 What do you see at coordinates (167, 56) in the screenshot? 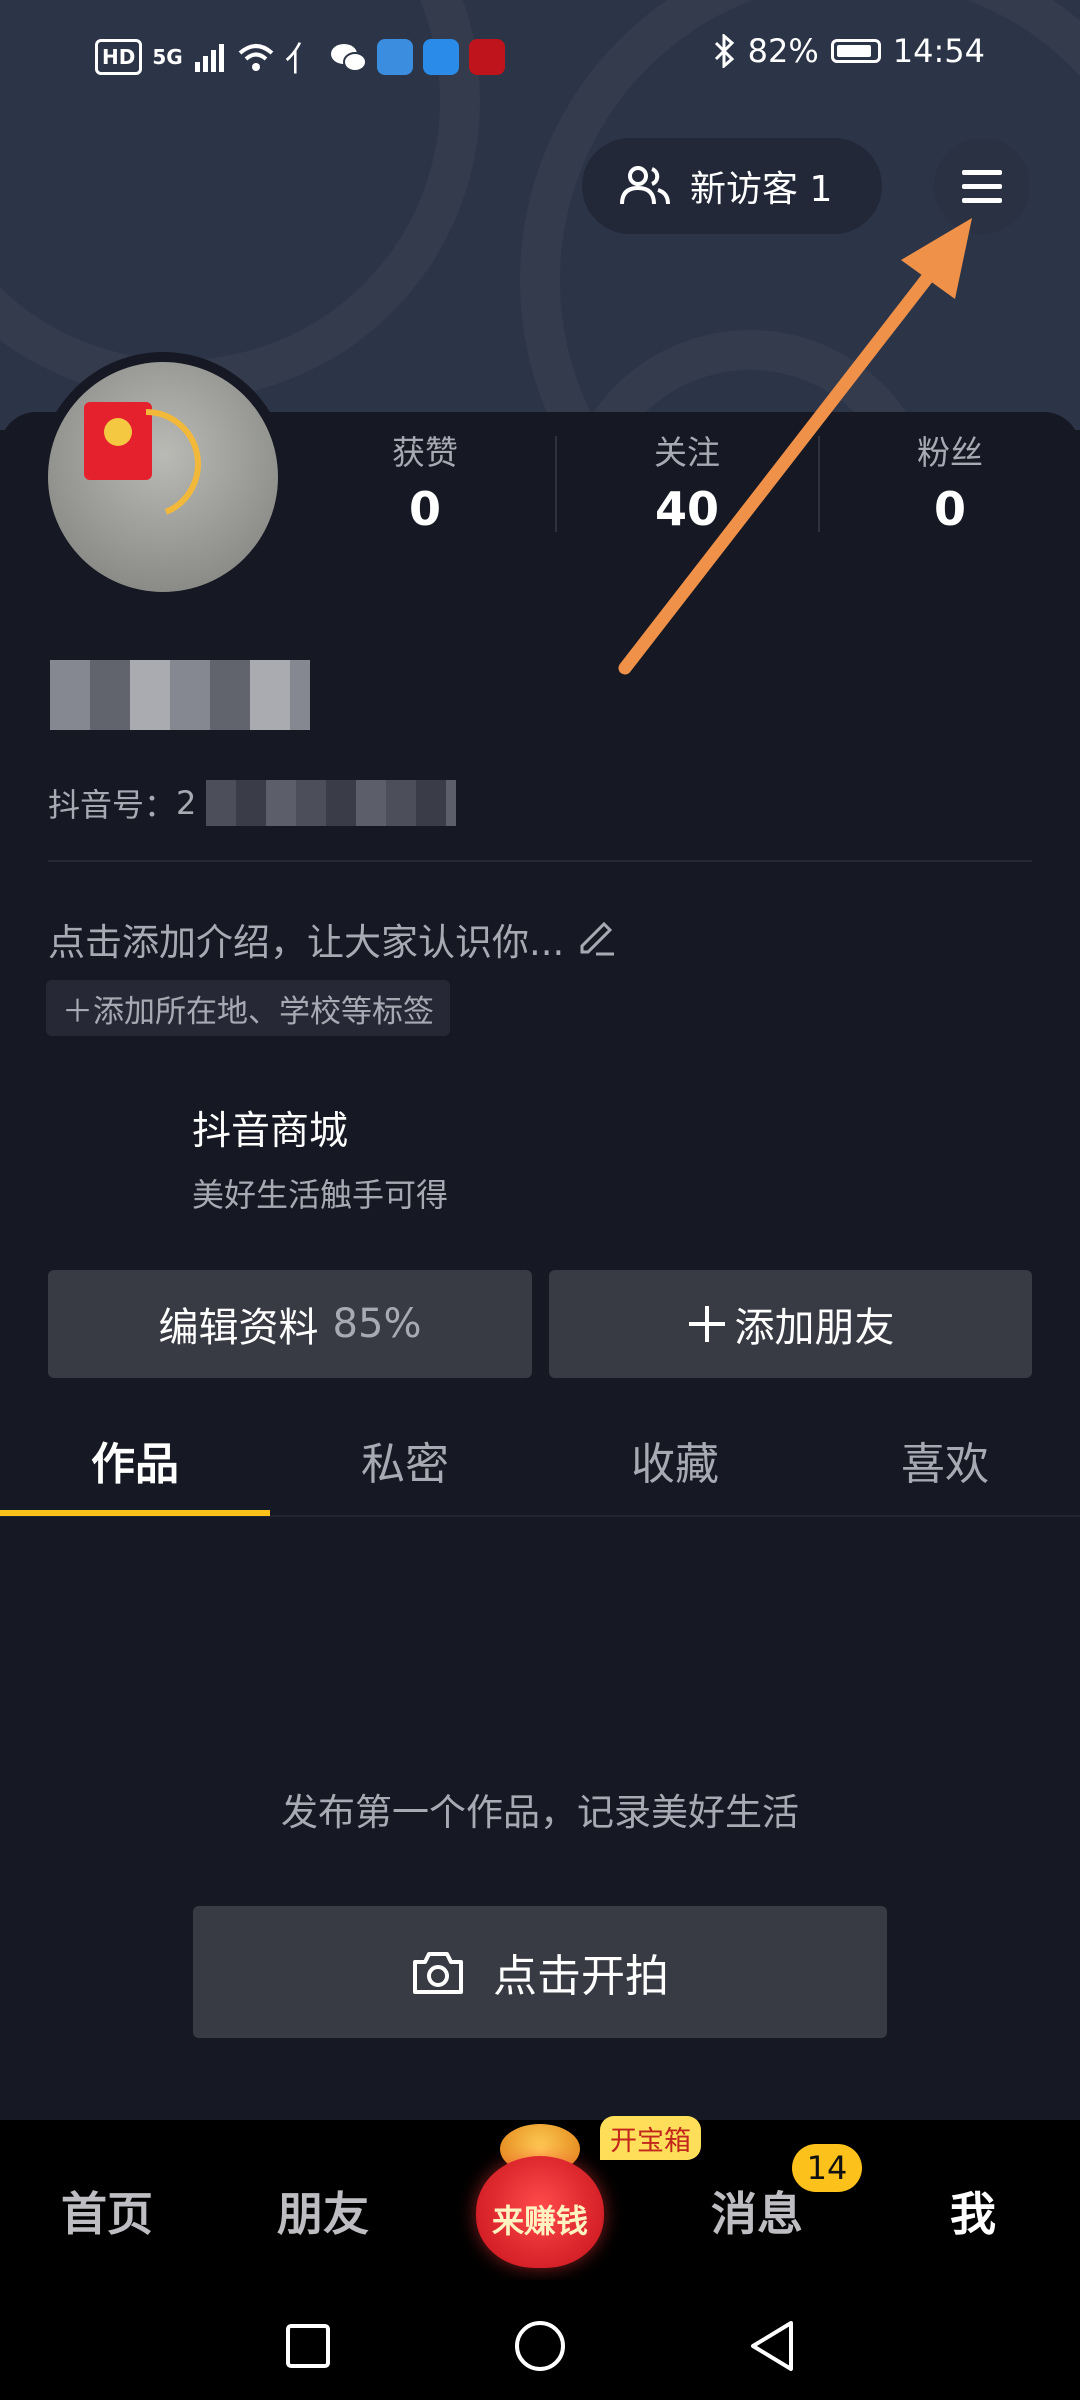
I see `network-type: 5G` at bounding box center [167, 56].